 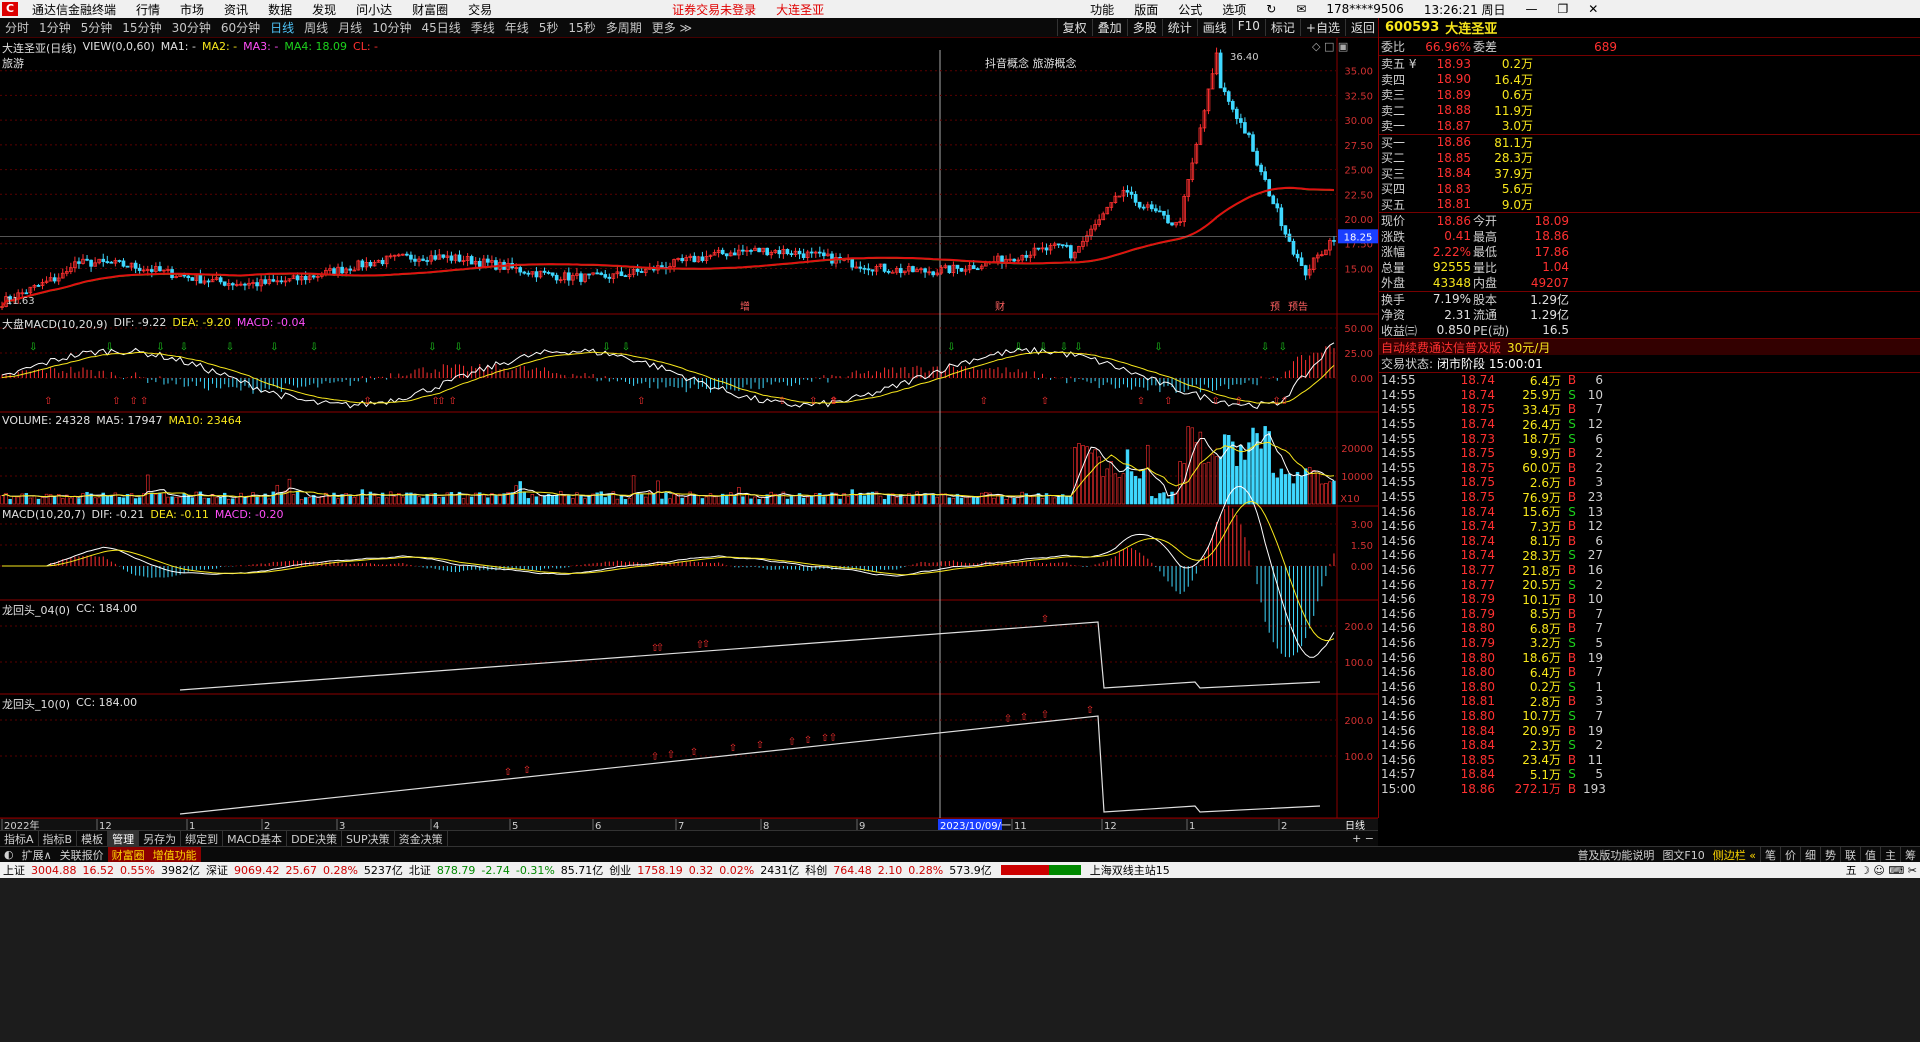 What do you see at coordinates (1649, 789) in the screenshot?
I see `tick-row: 15:00 18.86 272.1万 B 193` at bounding box center [1649, 789].